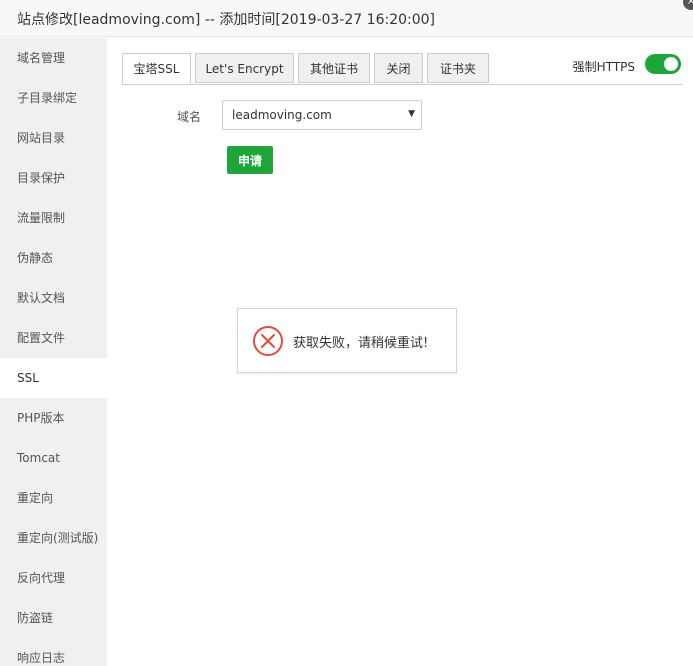  Describe the element at coordinates (53, 298) in the screenshot. I see `sidebar-item-default-document: 默认文档` at that location.